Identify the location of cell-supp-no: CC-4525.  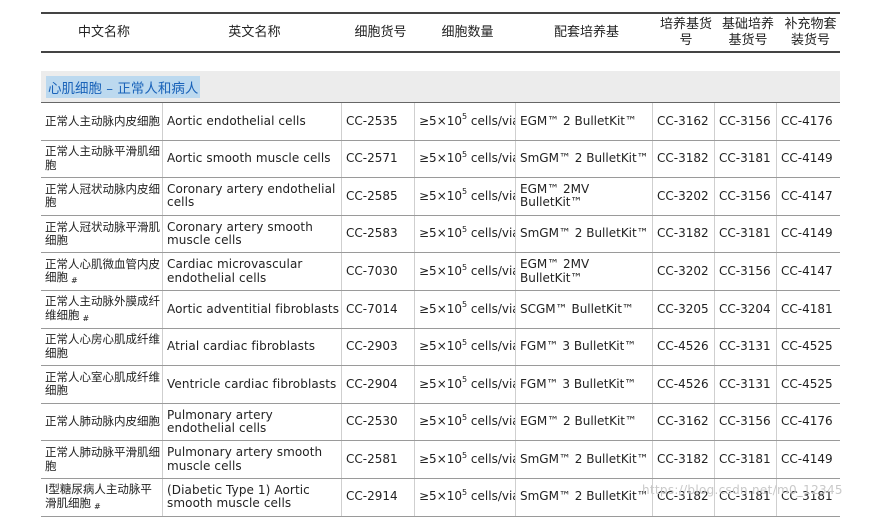
(807, 383).